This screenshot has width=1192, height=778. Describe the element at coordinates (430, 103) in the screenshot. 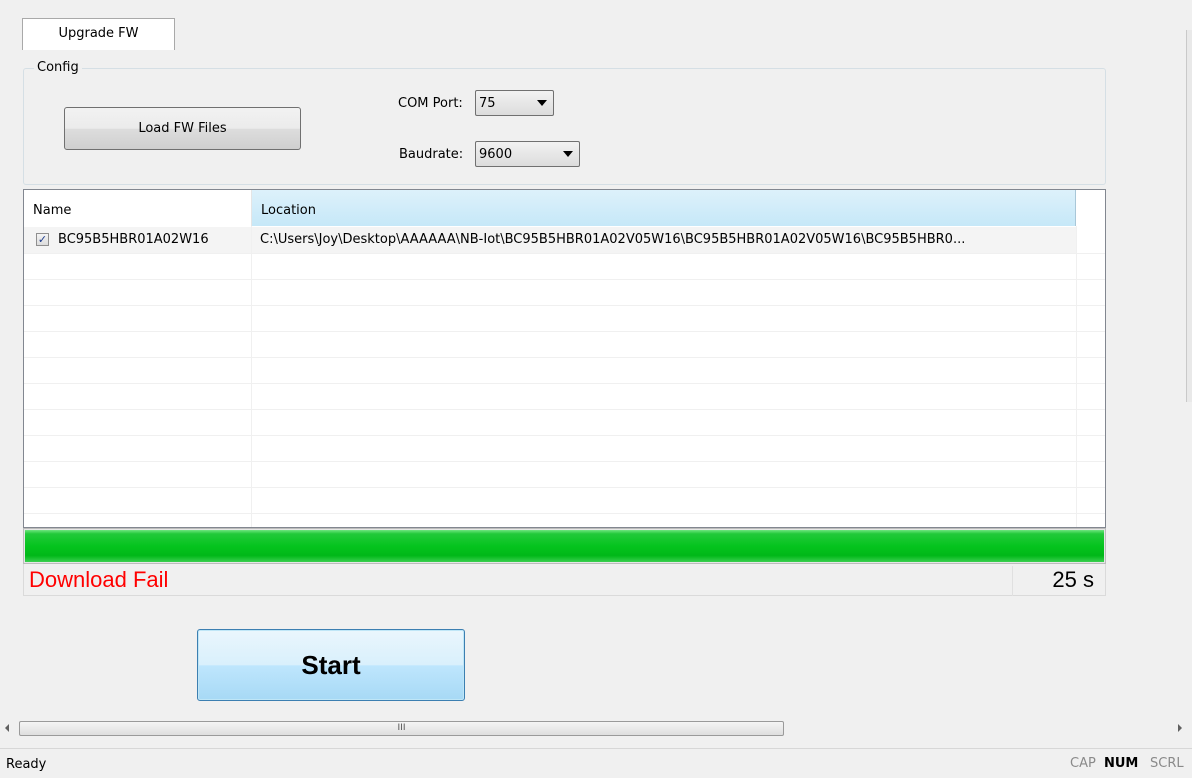

I see `com-port-label: COM Port:` at that location.